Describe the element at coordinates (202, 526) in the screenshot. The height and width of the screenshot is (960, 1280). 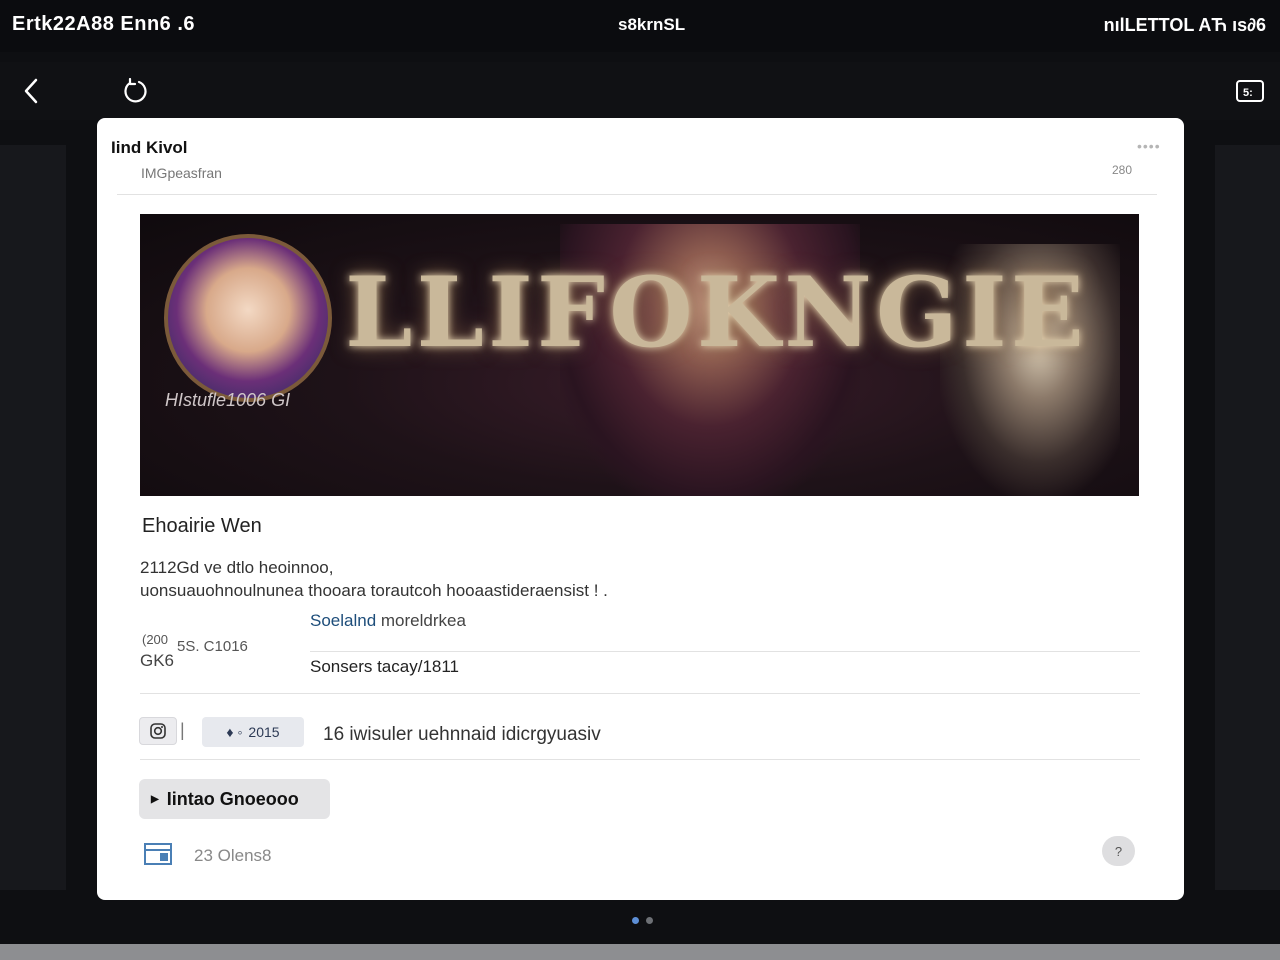
I see `section-heading: Ehoairie Wen` at that location.